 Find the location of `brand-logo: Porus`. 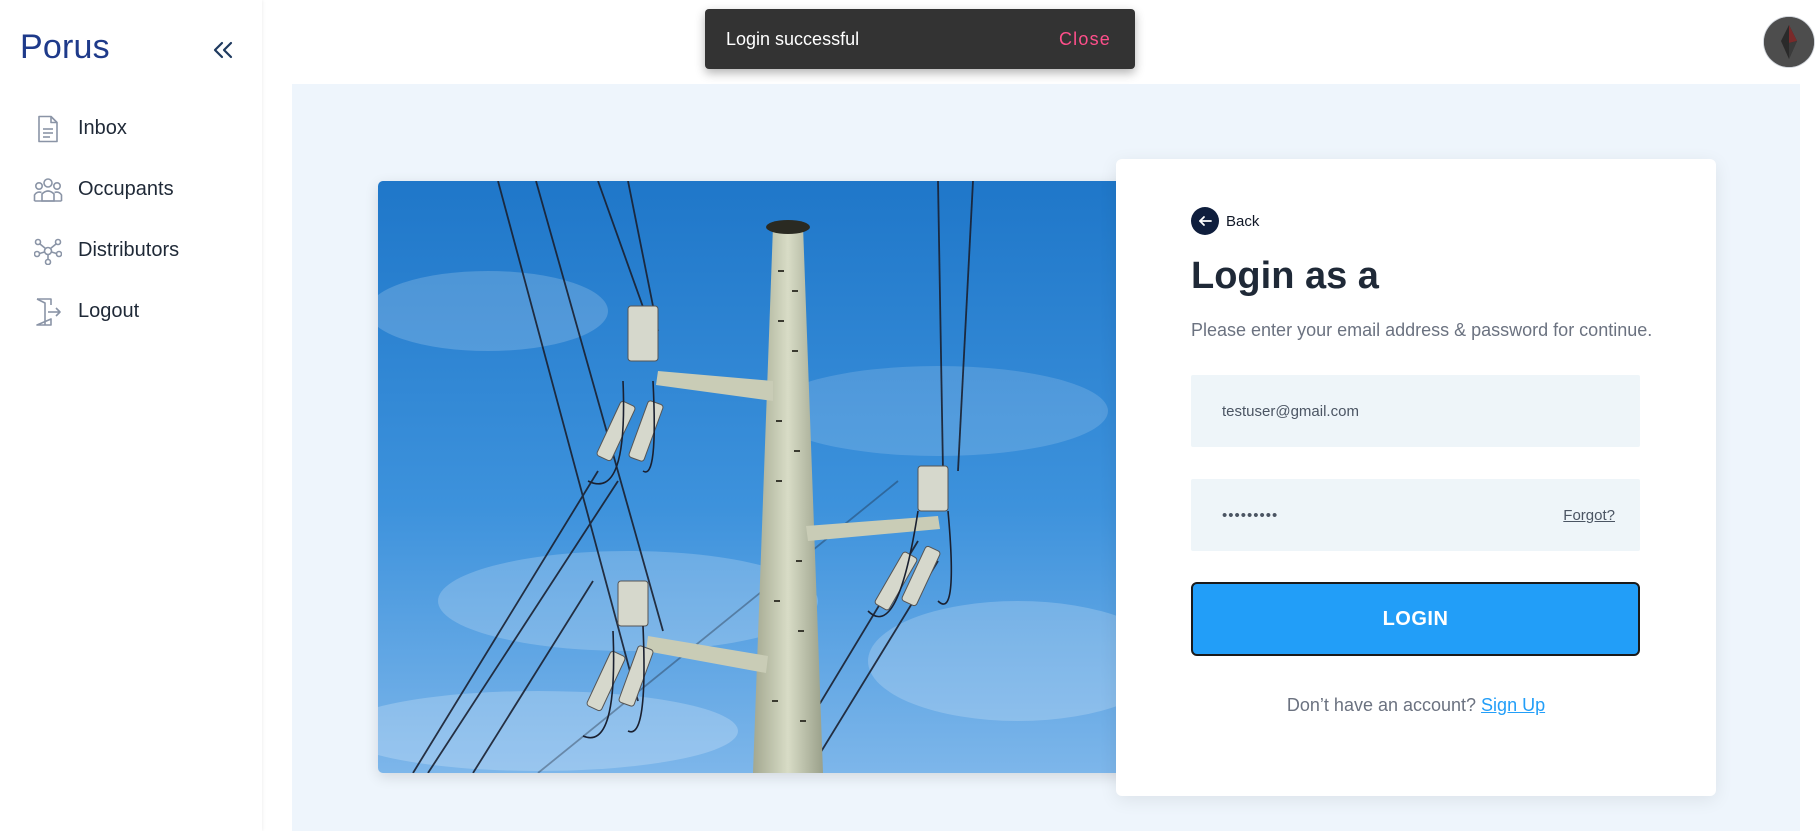

brand-logo: Porus is located at coordinates (65, 47).